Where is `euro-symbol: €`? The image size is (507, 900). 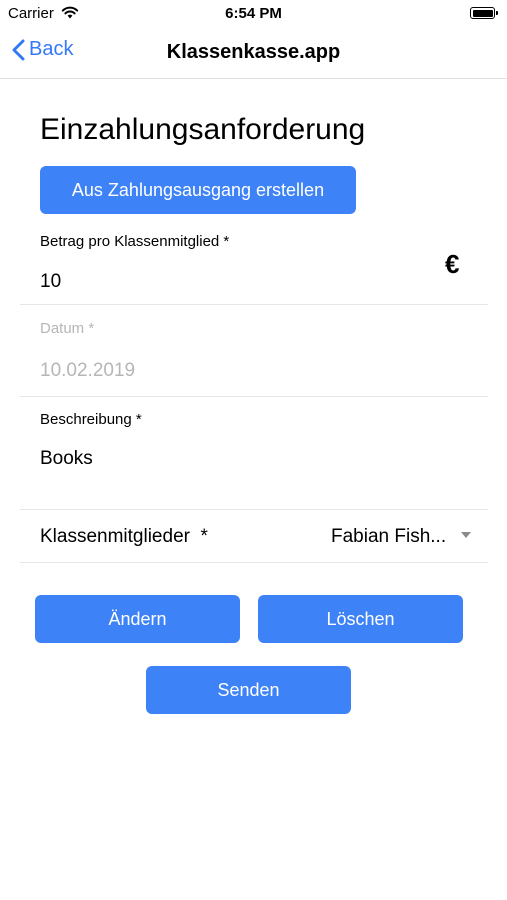
euro-symbol: € is located at coordinates (452, 264).